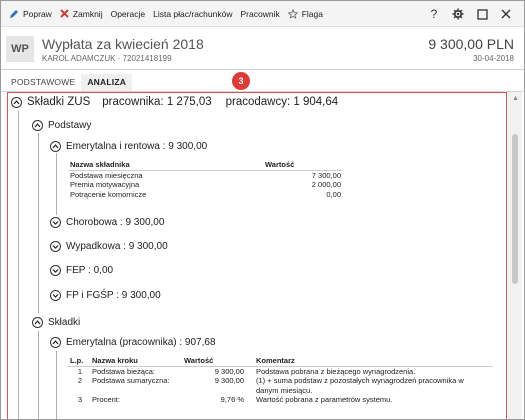  I want to click on podstawy-header: Podstawy, so click(61, 125).